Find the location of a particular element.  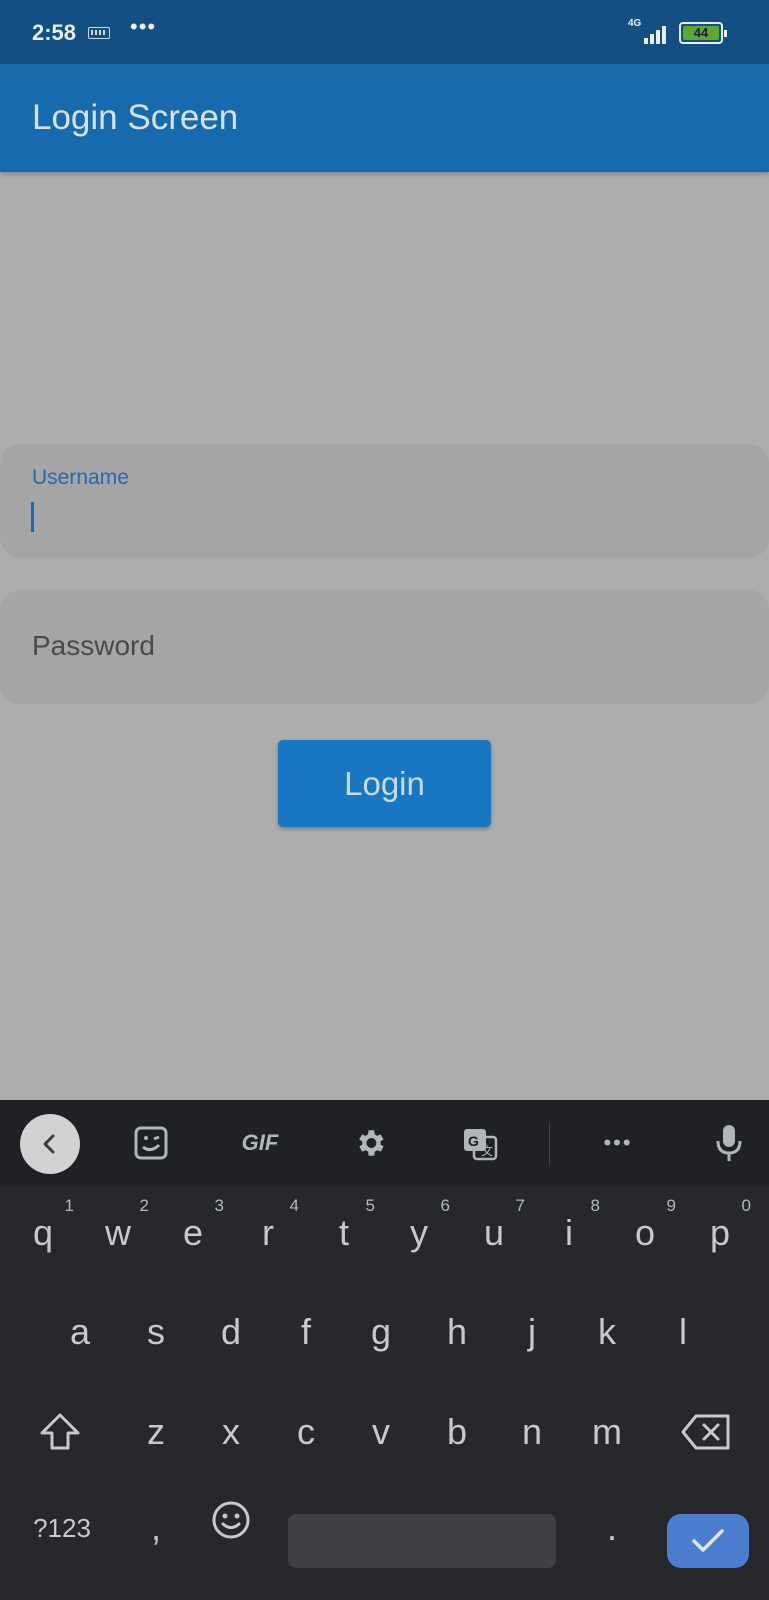

voice-input-button is located at coordinates (729, 1143).